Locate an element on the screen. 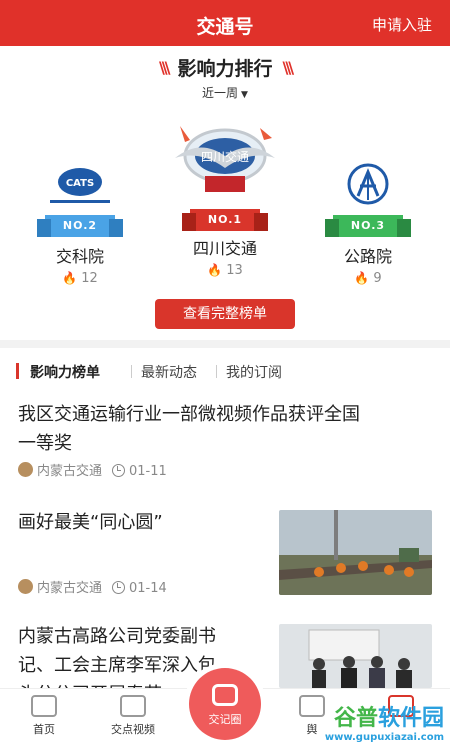 The height and width of the screenshot is (750, 450). rank-score-2: 🔥 12 is located at coordinates (80, 278).